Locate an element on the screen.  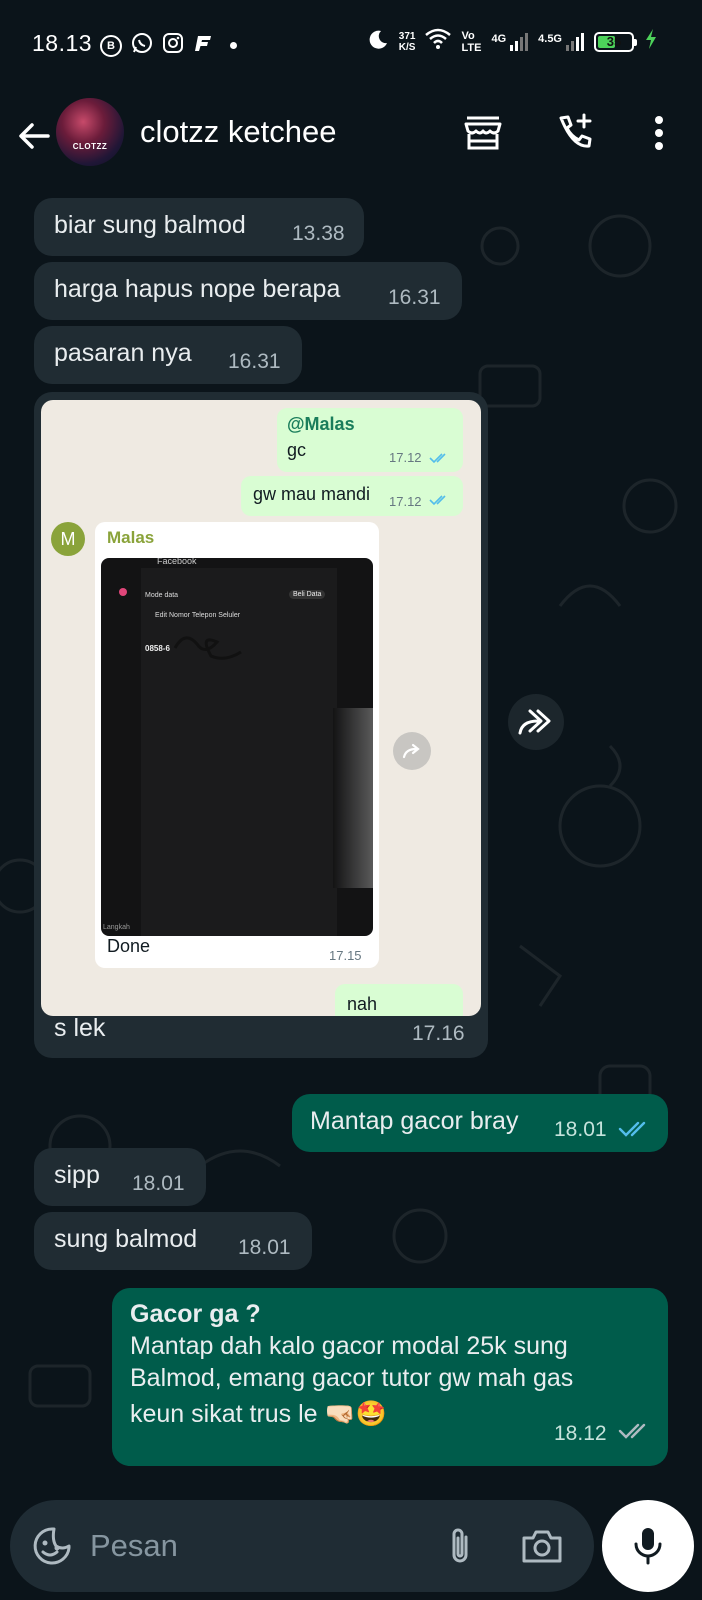
network-speed: 371 K/S is located at coordinates (407, 41).